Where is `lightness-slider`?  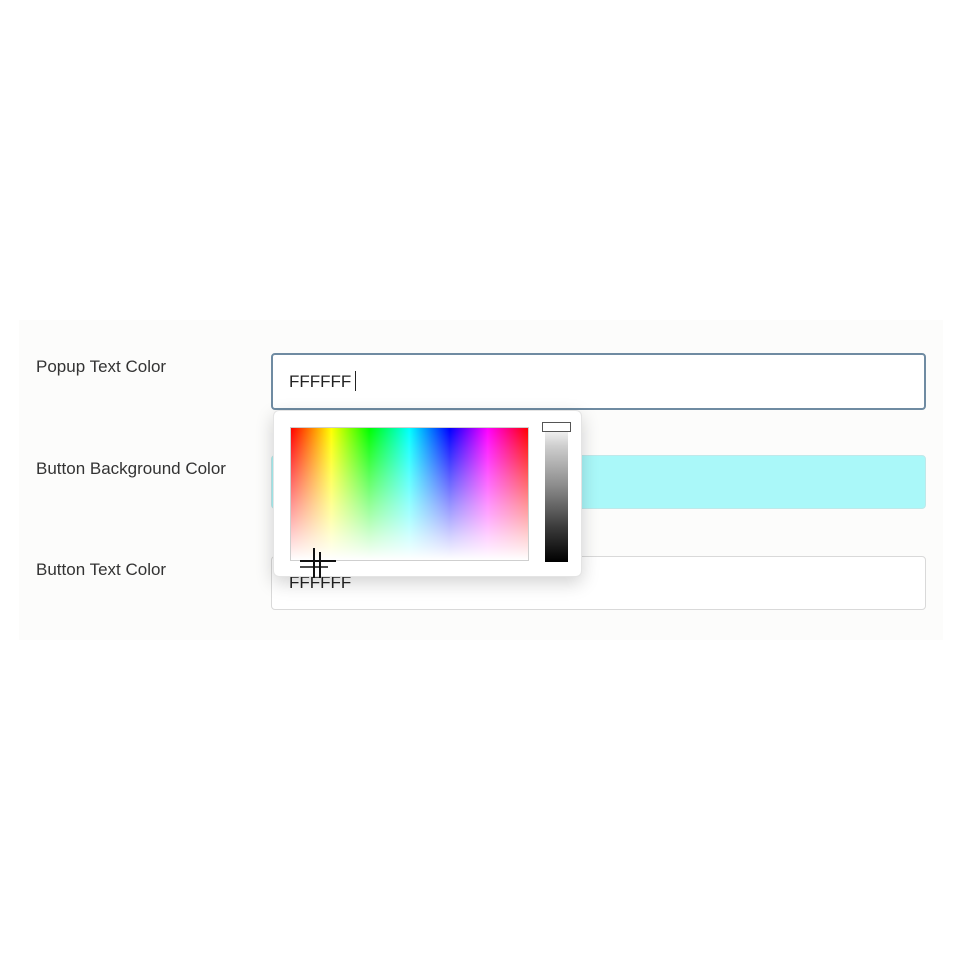
lightness-slider is located at coordinates (556, 493).